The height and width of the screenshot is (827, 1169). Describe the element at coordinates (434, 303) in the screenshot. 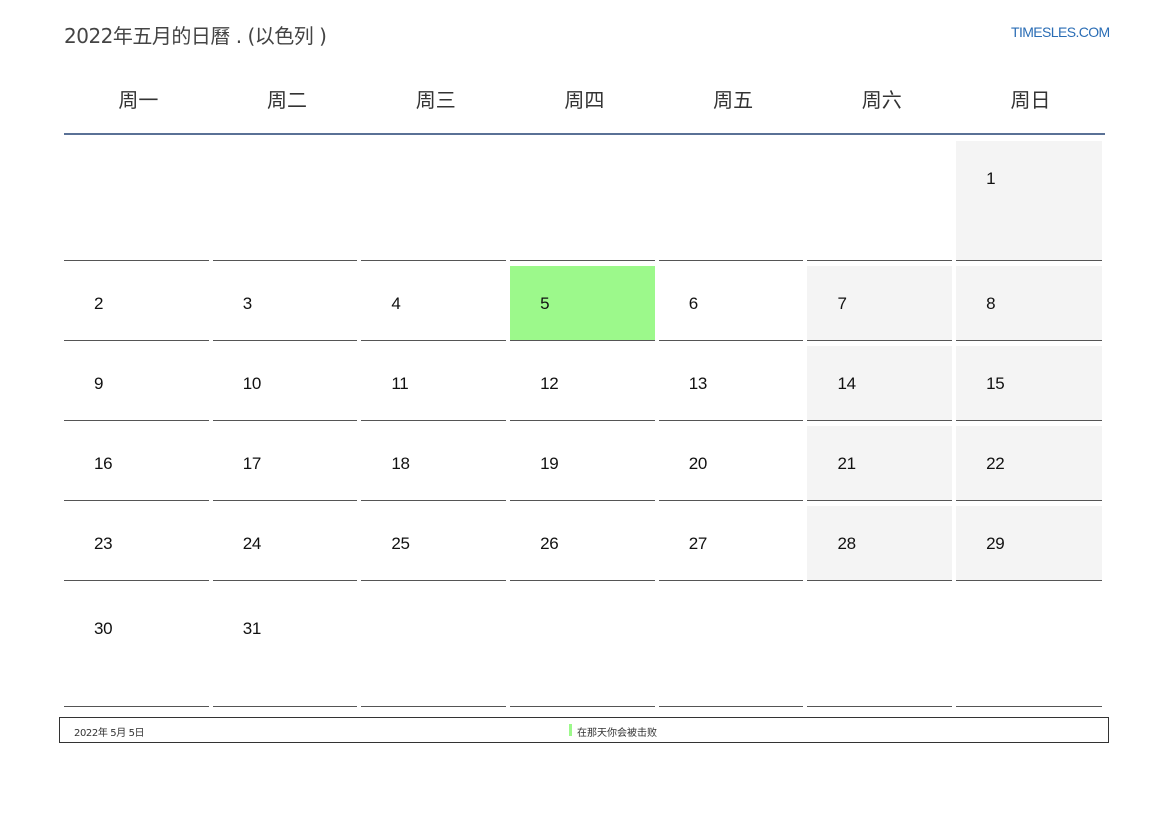

I see `day-cell: 4` at that location.